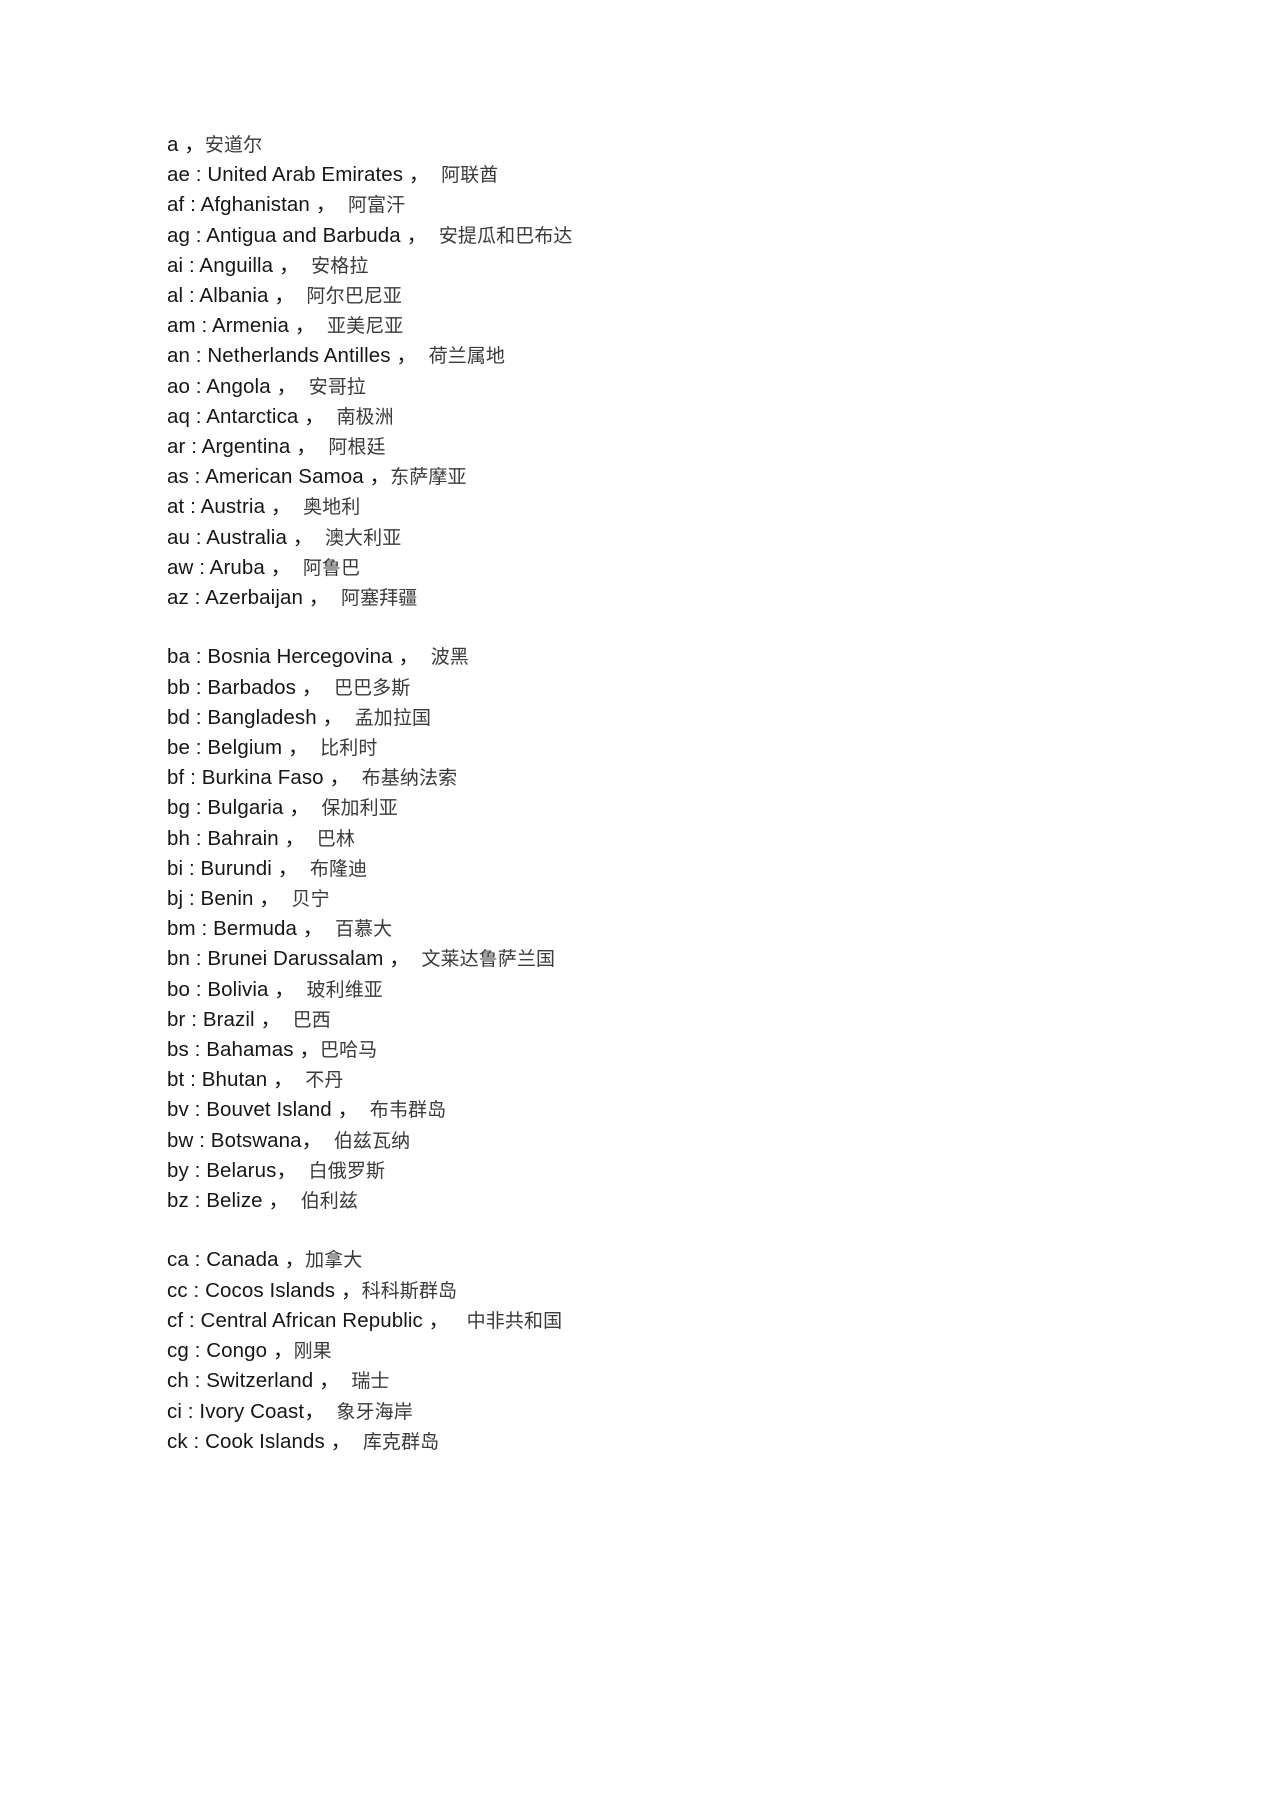 The image size is (1274, 1804). I want to click on country-name-en: Bosnia Hercegovina, so click(300, 657).